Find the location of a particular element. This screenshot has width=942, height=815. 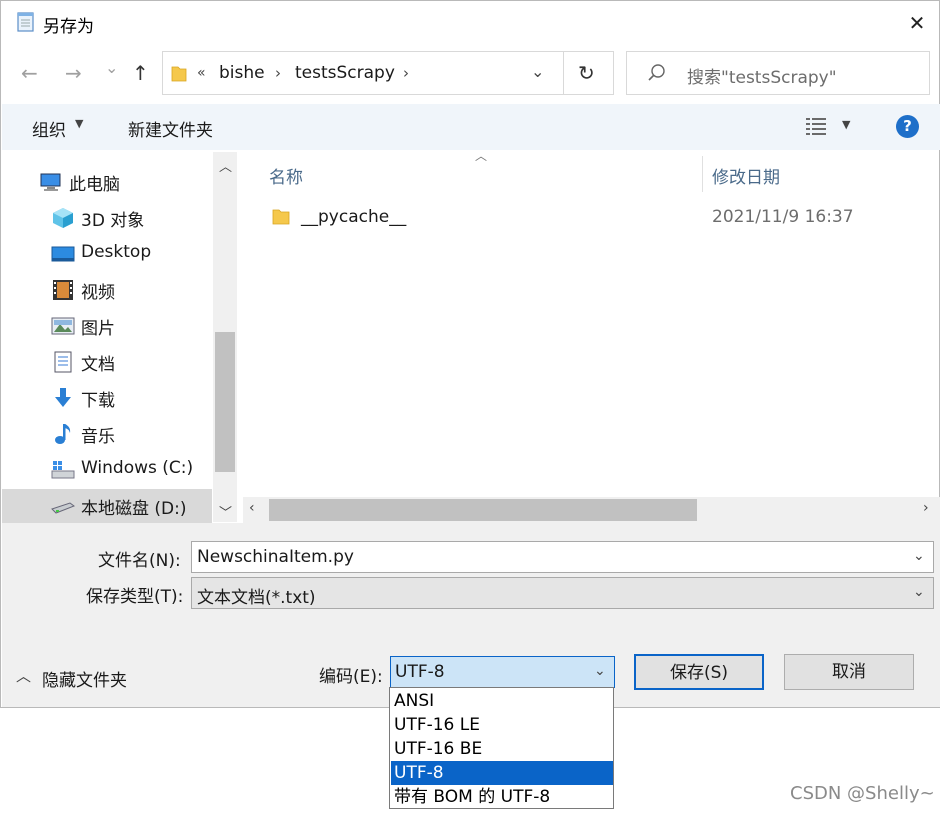

scroll-right-arrow: › is located at coordinates (926, 508).